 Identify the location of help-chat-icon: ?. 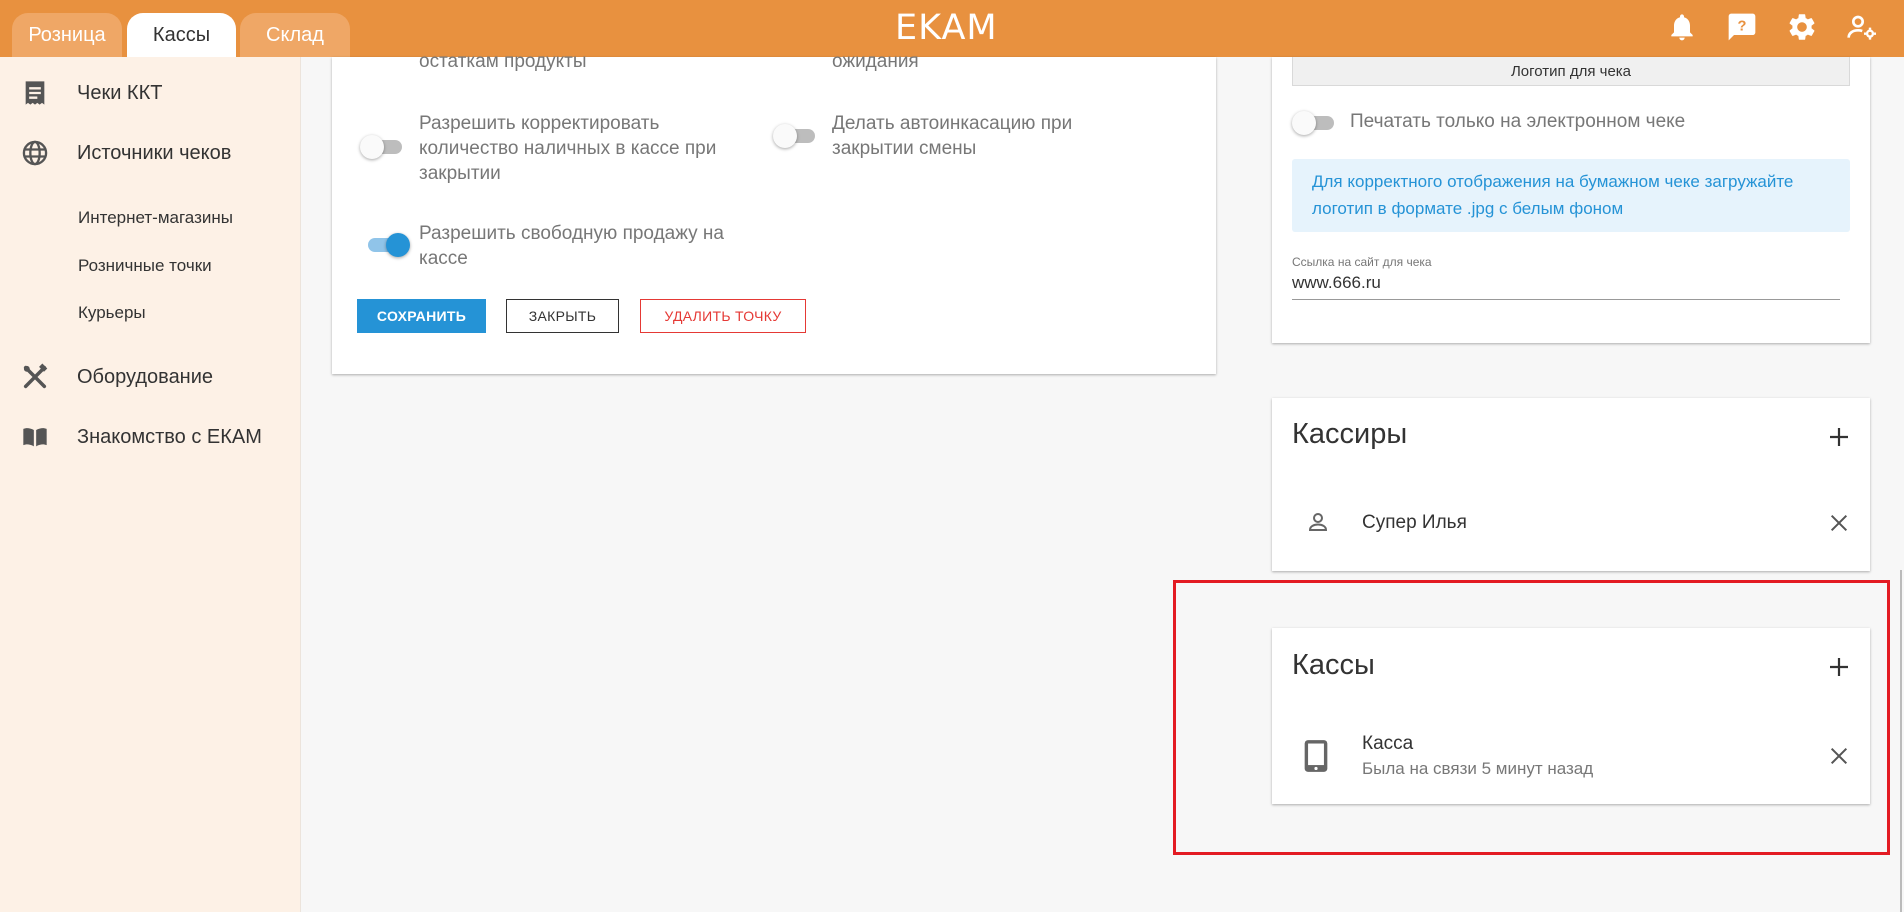
(1742, 27).